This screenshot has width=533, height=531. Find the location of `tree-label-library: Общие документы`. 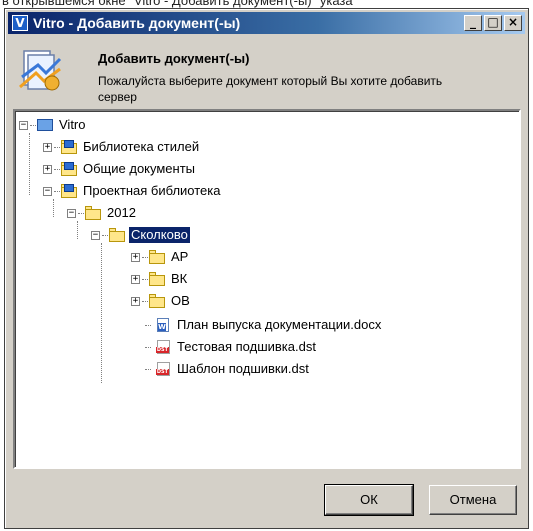

tree-label-library: Общие документы is located at coordinates (139, 169).